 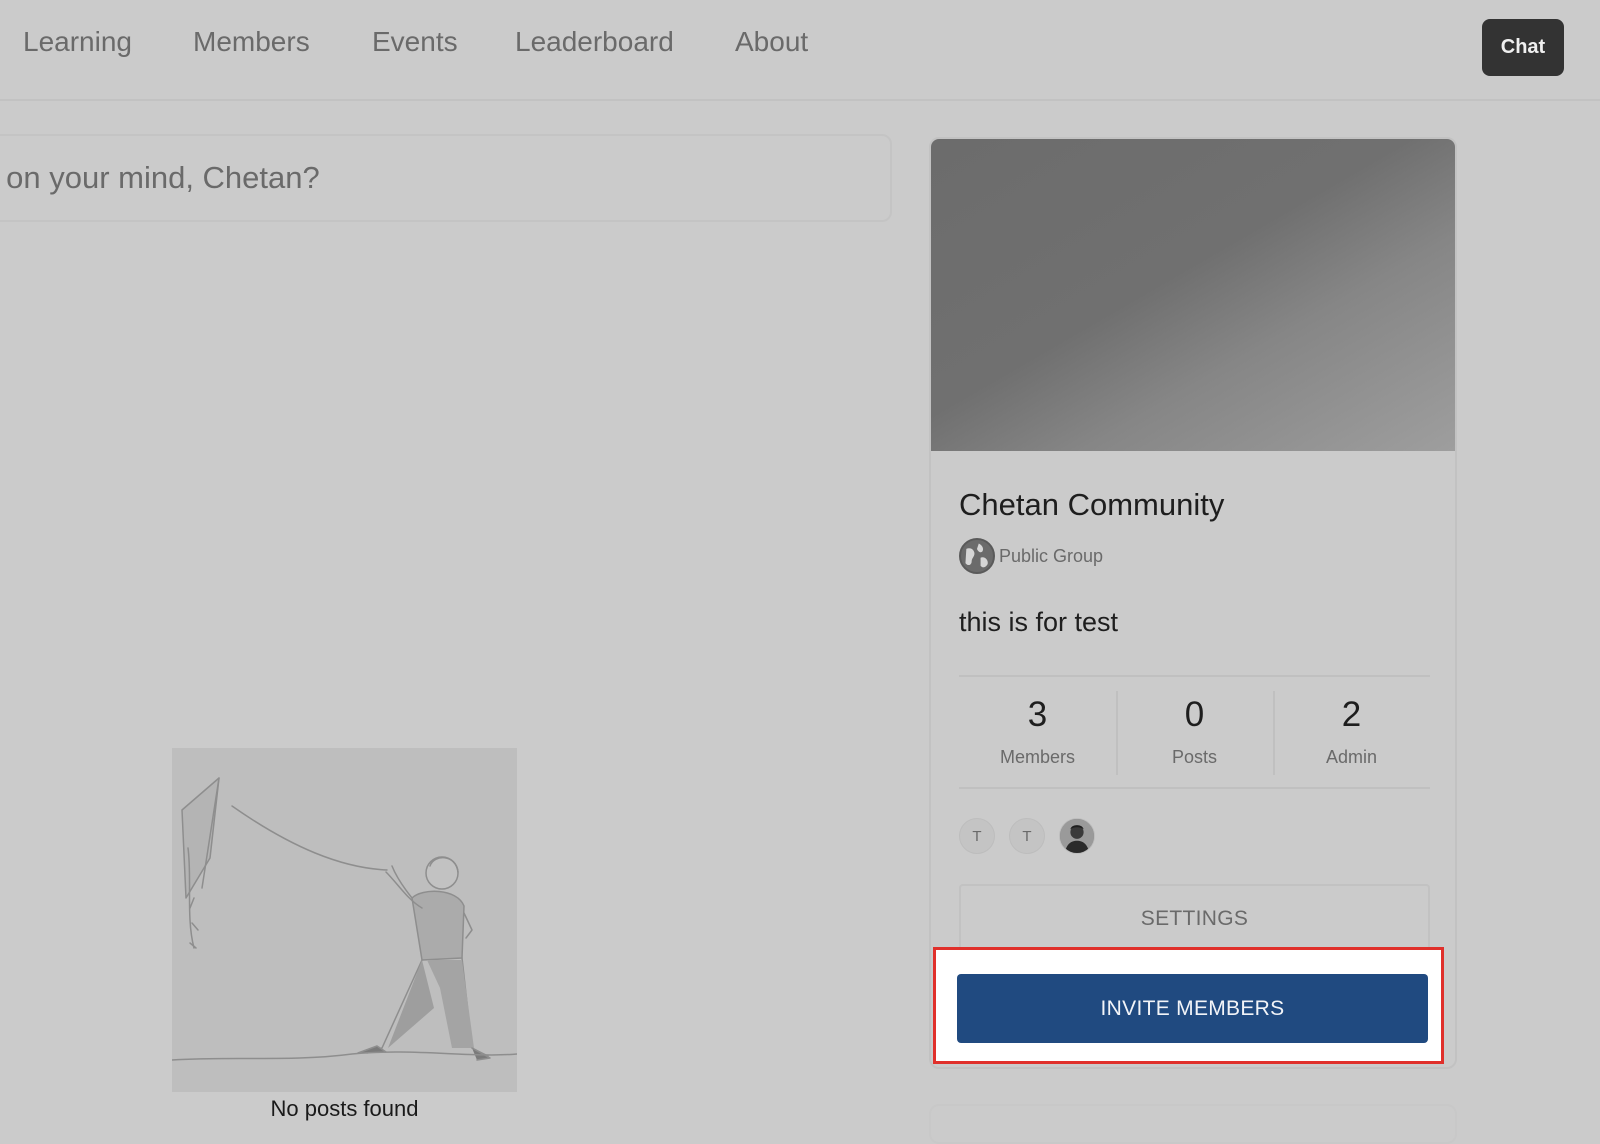 I want to click on group-type-label: Public Group, so click(x=1051, y=555).